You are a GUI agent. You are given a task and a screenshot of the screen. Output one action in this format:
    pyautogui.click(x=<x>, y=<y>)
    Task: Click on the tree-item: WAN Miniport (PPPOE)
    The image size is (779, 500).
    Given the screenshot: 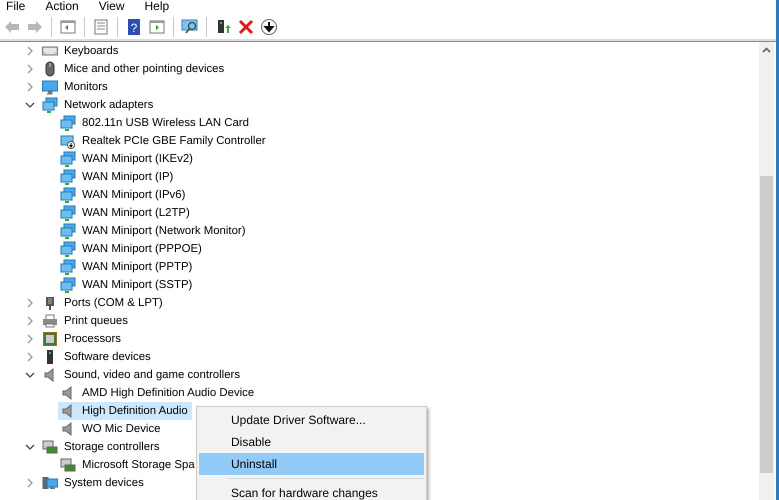 What is the action you would take?
    pyautogui.click(x=132, y=249)
    